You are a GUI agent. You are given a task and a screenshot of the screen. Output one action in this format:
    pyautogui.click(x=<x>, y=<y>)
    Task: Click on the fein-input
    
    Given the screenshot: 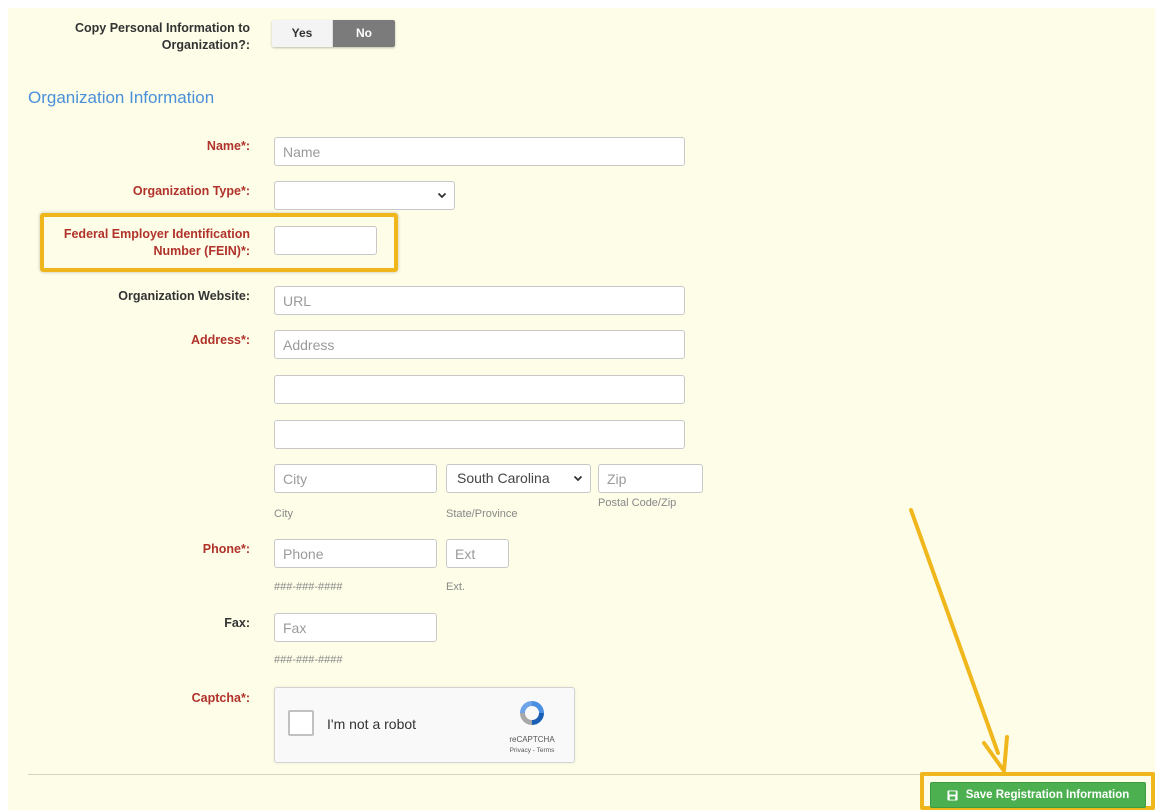 What is the action you would take?
    pyautogui.click(x=325, y=240)
    